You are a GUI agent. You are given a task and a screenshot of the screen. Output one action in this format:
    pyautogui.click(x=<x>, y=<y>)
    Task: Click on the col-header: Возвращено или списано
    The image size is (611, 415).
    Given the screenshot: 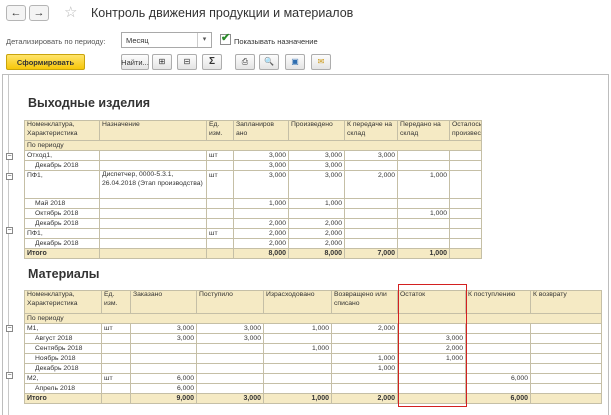 What is the action you would take?
    pyautogui.click(x=364, y=302)
    